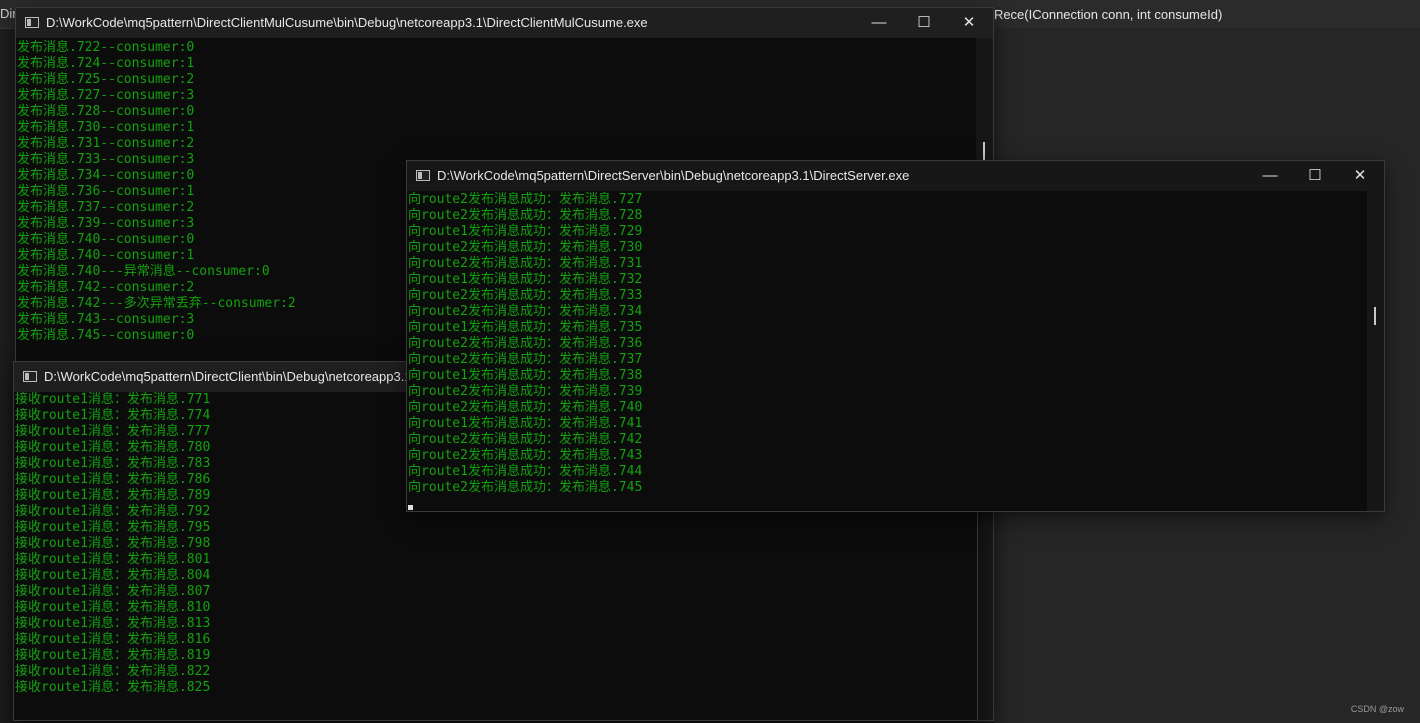  What do you see at coordinates (525, 231) in the screenshot?
I see `console-line: 向route1发布消息成功：发布消息.729` at bounding box center [525, 231].